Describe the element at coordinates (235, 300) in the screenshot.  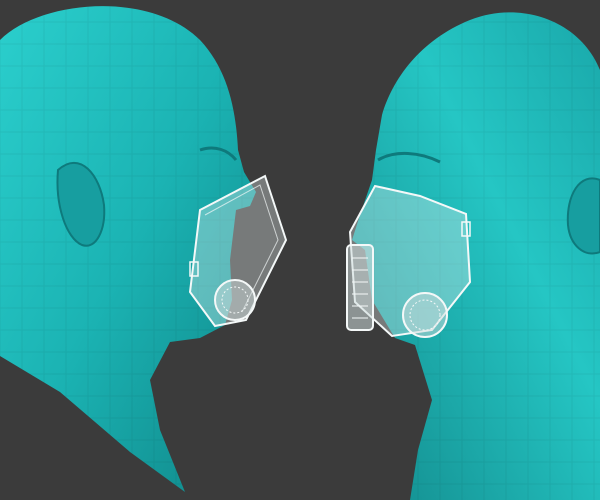
I see `left-filter` at that location.